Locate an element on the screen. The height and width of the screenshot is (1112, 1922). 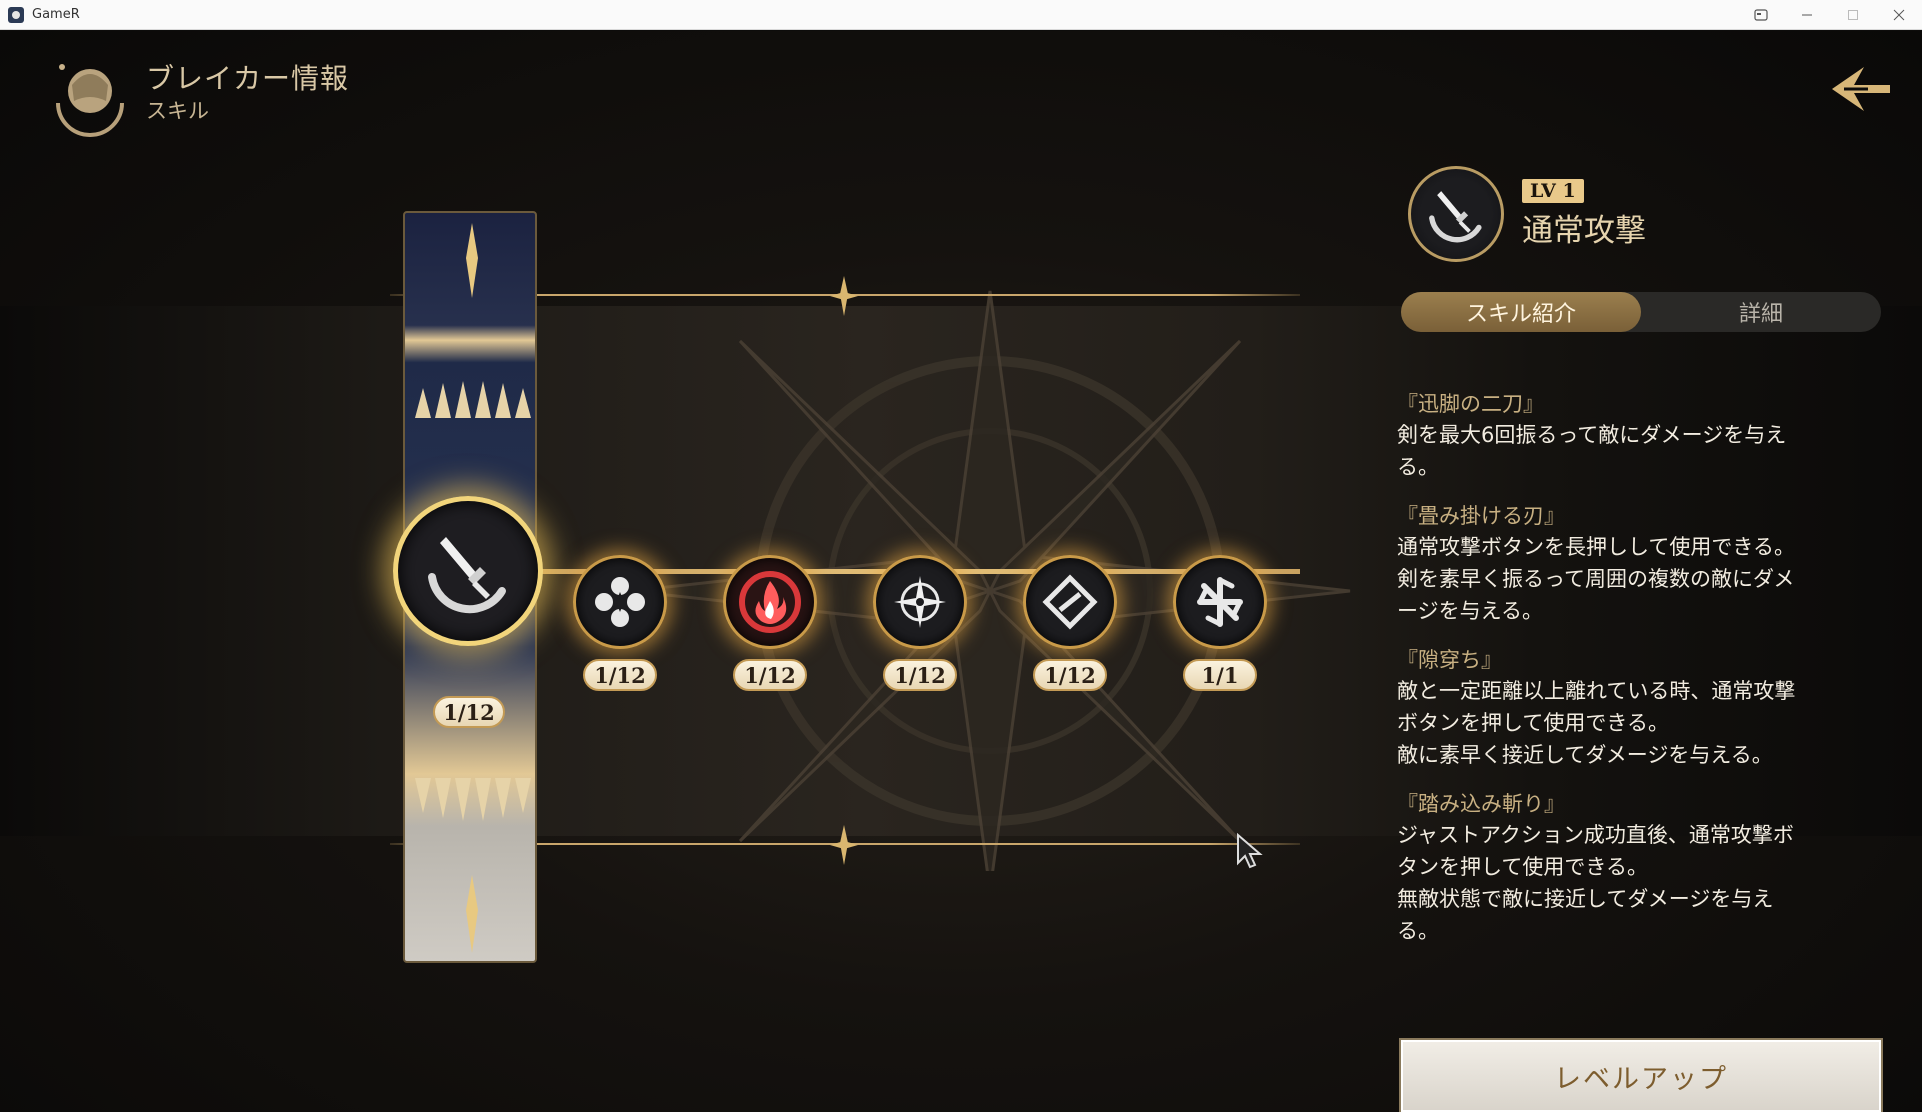
description-section: 『迅脚の二刀』 剣を最大6回振るって敵にダメージを与え る。 is located at coordinates (1637, 436).